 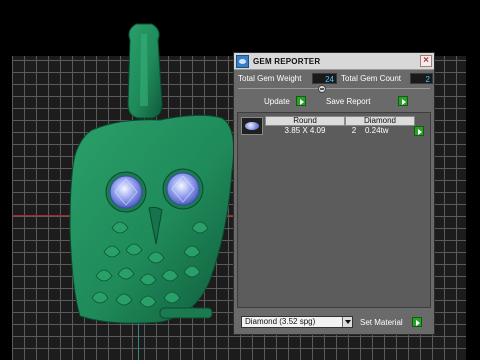 What do you see at coordinates (348, 101) in the screenshot?
I see `save-report-label: Save Report` at bounding box center [348, 101].